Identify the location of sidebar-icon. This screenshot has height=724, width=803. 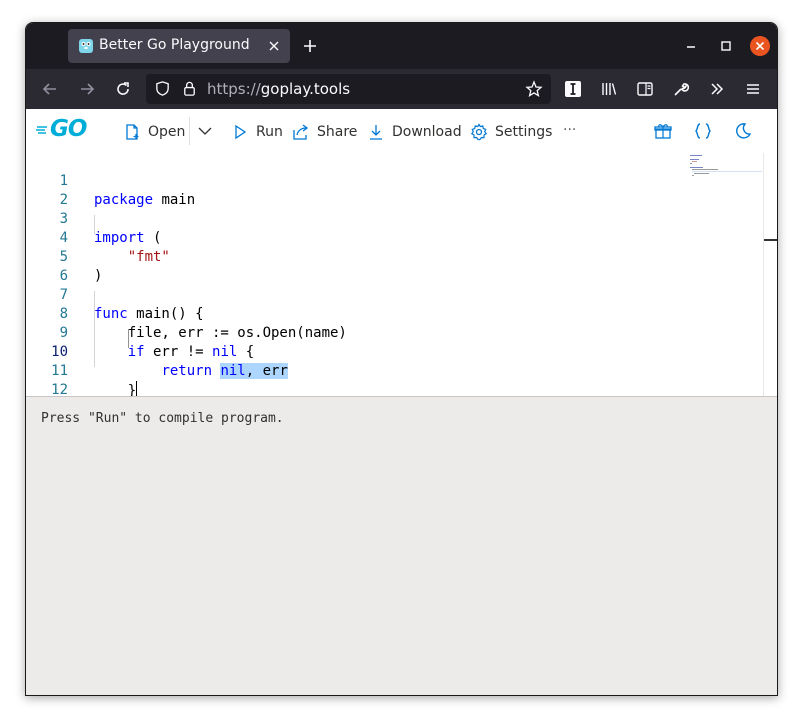
(645, 89).